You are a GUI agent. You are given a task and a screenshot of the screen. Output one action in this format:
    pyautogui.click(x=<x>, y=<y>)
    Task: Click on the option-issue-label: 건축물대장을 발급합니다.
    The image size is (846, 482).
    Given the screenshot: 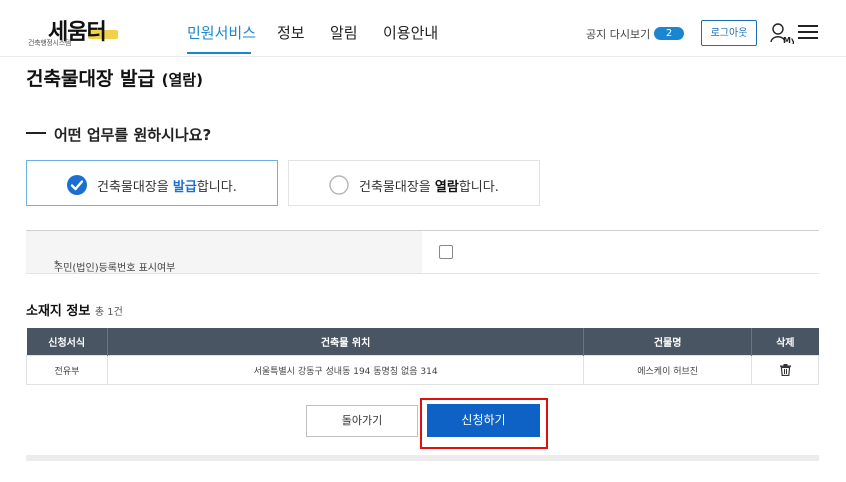 What is the action you would take?
    pyautogui.click(x=167, y=185)
    